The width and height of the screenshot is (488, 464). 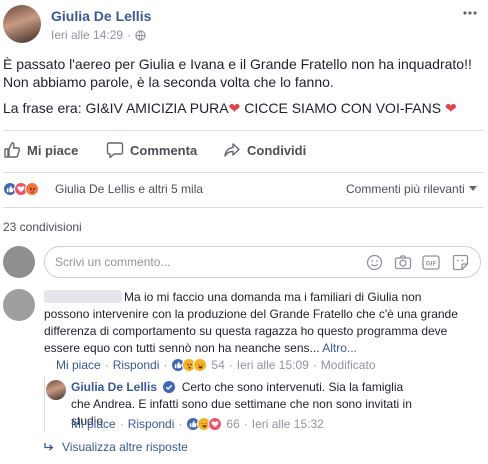 What do you see at coordinates (348, 365) in the screenshot?
I see `comment-edited-label: Modificato` at bounding box center [348, 365].